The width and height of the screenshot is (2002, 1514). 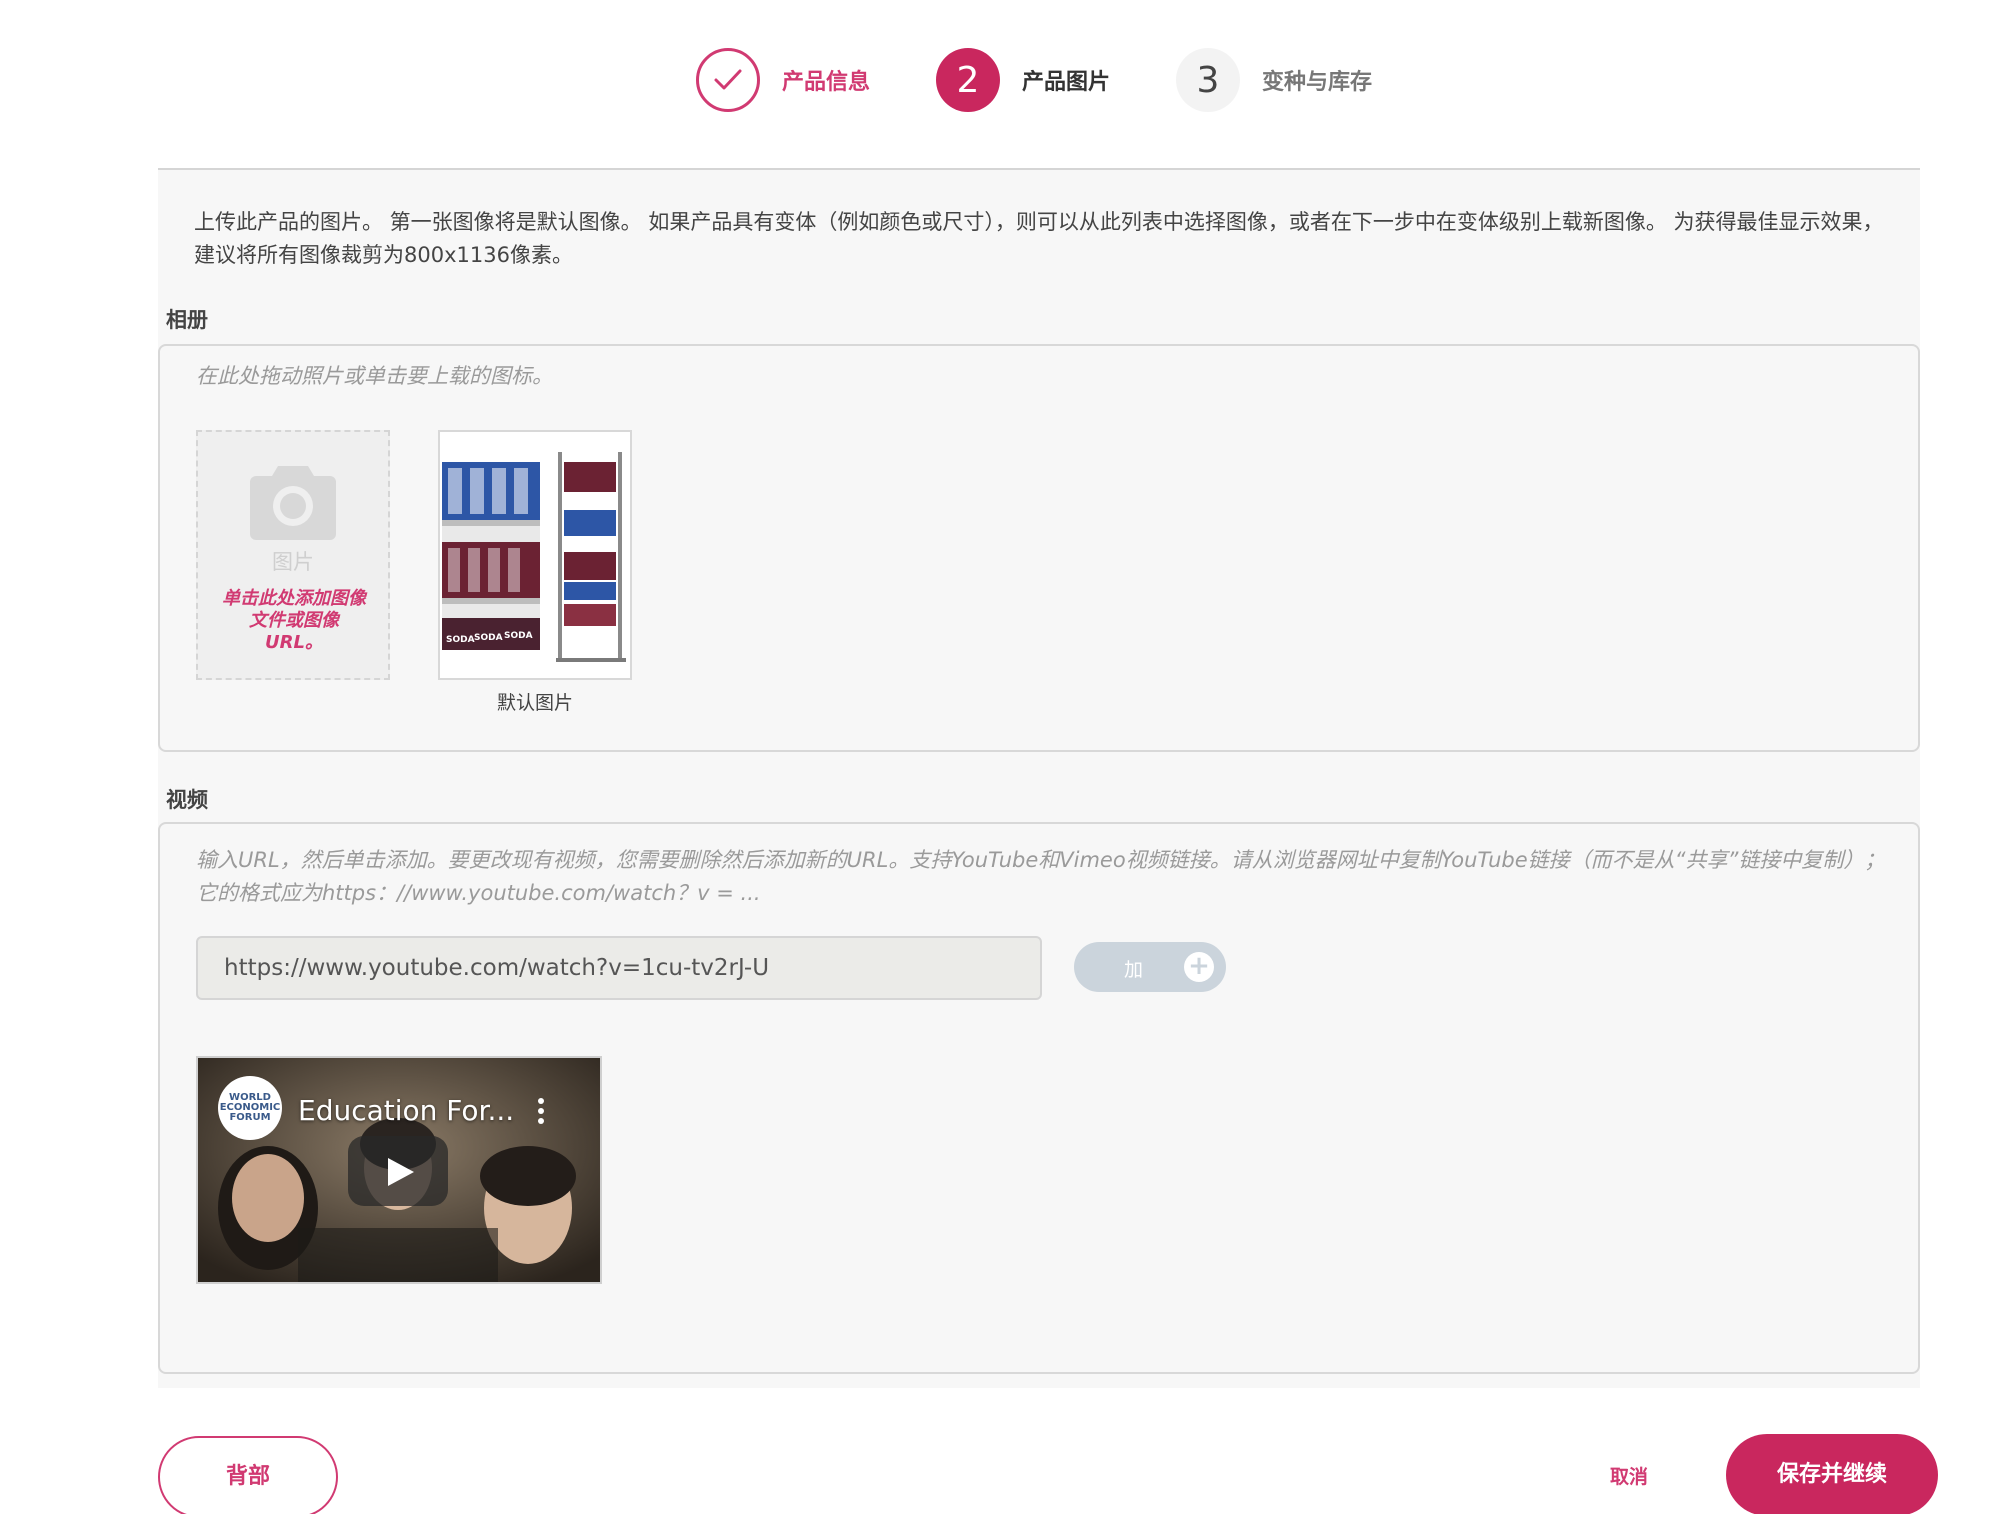 I want to click on add-image-tile: 图片 单击此处添加图像文件或图像URL。, so click(x=293, y=555).